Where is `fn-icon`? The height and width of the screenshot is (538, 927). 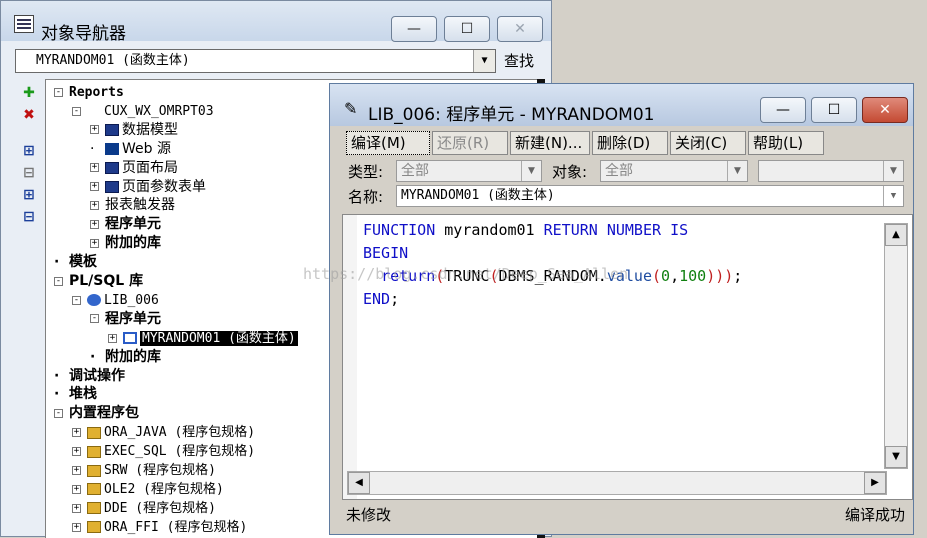 fn-icon is located at coordinates (130, 338).